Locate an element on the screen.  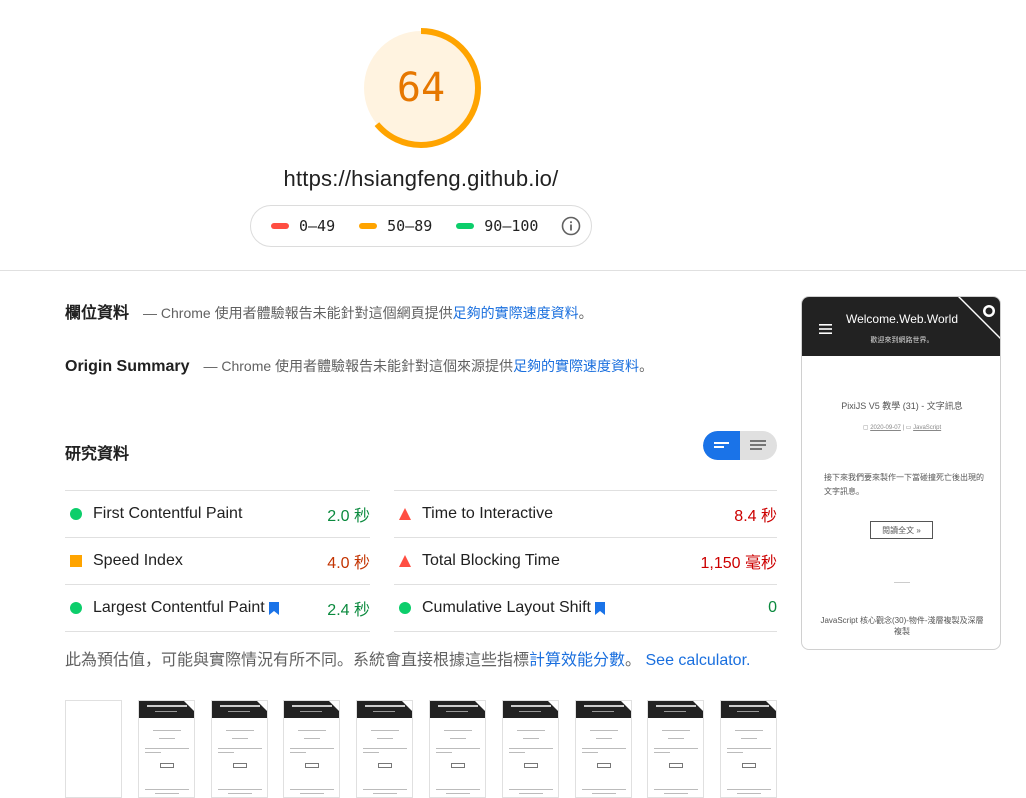
info-icon is located at coordinates (571, 226).